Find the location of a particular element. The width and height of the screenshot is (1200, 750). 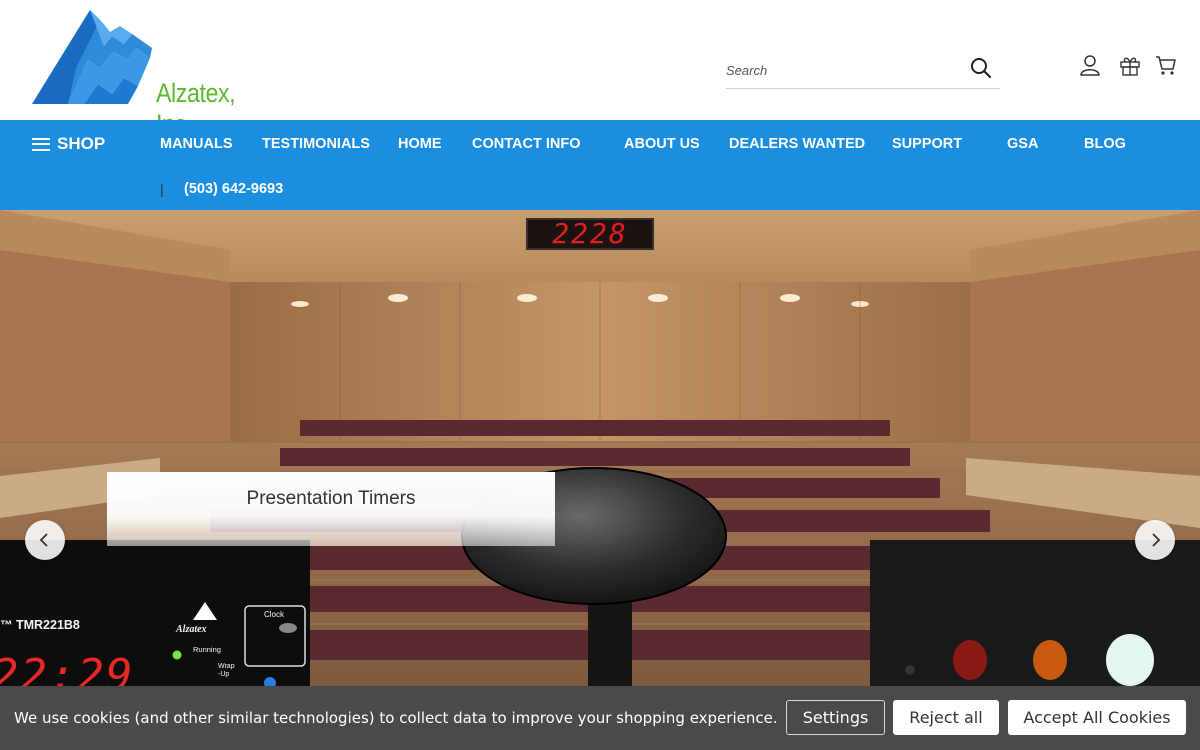

hamburger-icon is located at coordinates (41, 144).